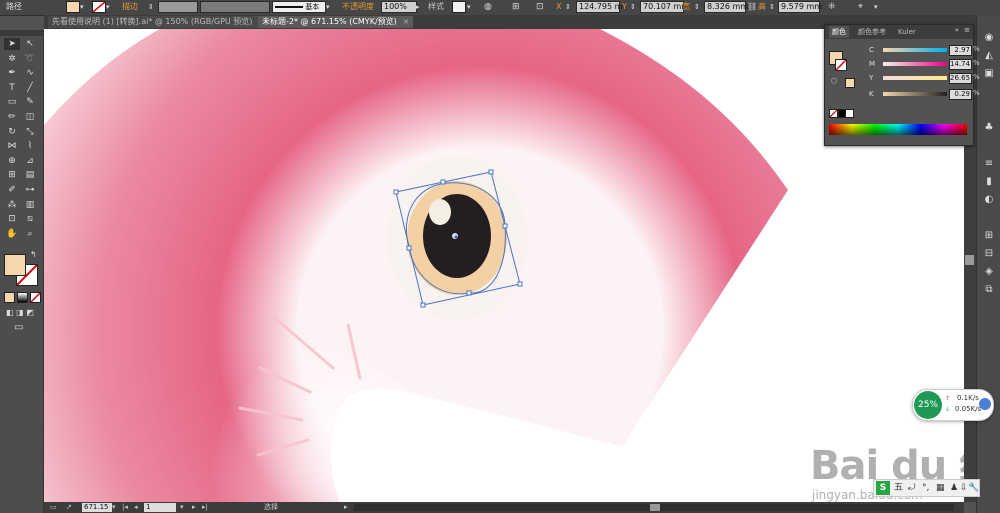 This screenshot has width=1000, height=513. Describe the element at coordinates (30, 102) in the screenshot. I see `paintbrush-icon: ✎` at that location.